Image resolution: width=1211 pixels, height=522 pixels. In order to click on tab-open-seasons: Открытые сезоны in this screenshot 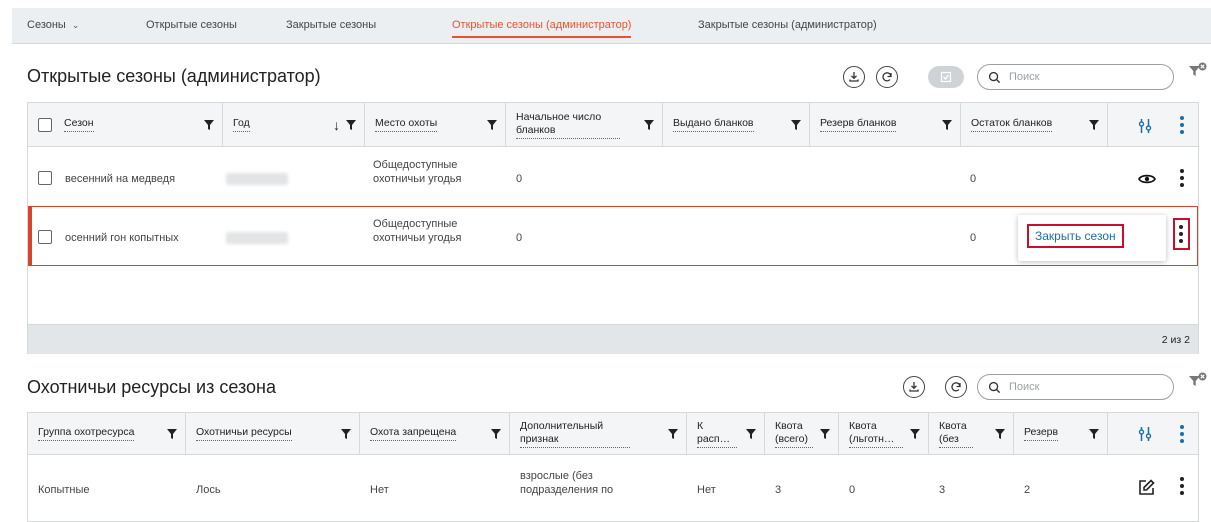, I will do `click(191, 26)`.